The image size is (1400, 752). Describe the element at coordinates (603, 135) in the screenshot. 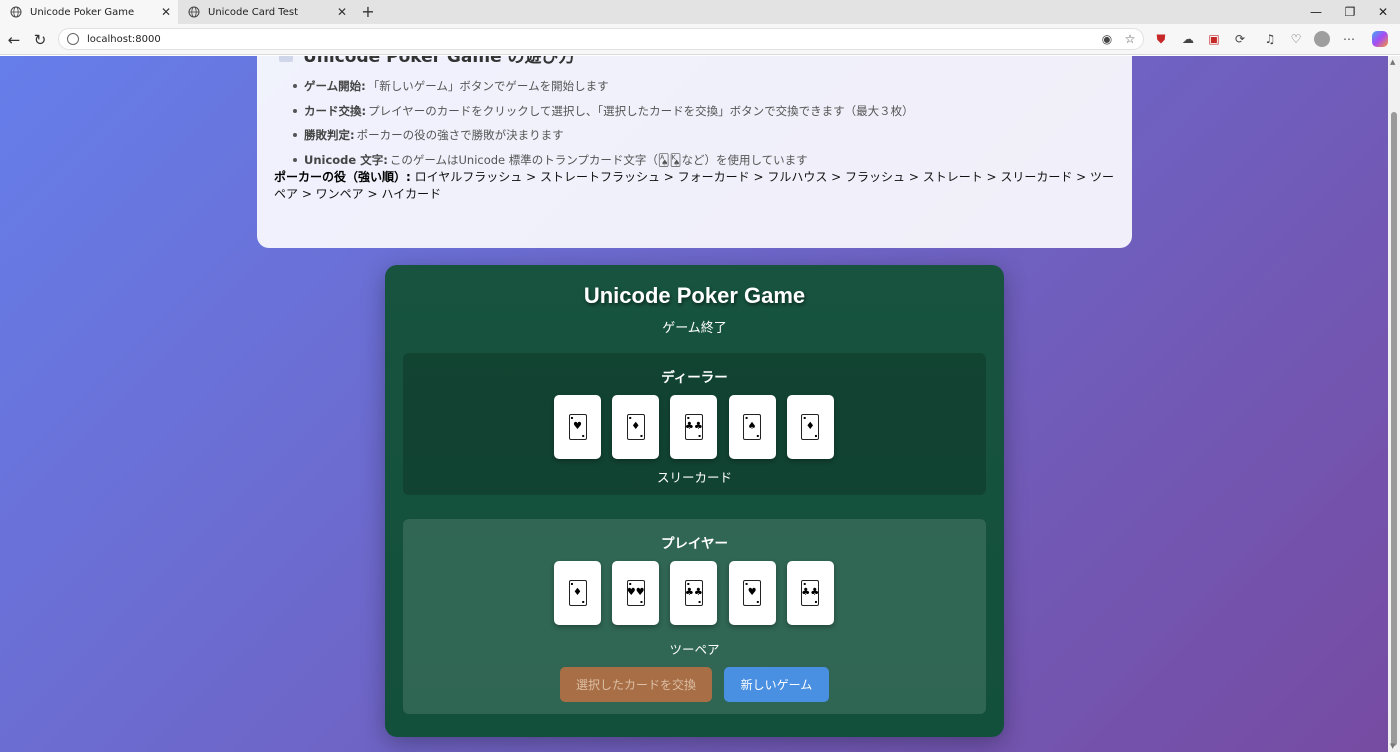

I see `list-item: 勝敗判定: ポーカーの役の強さで勝敗が決まります` at that location.